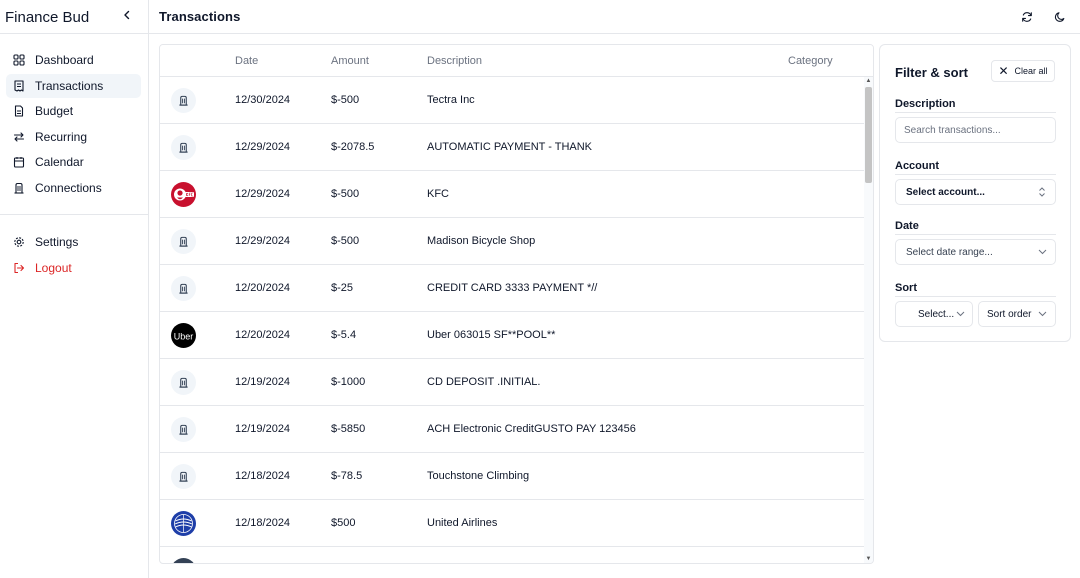  I want to click on sort-label: Sort, so click(906, 288).